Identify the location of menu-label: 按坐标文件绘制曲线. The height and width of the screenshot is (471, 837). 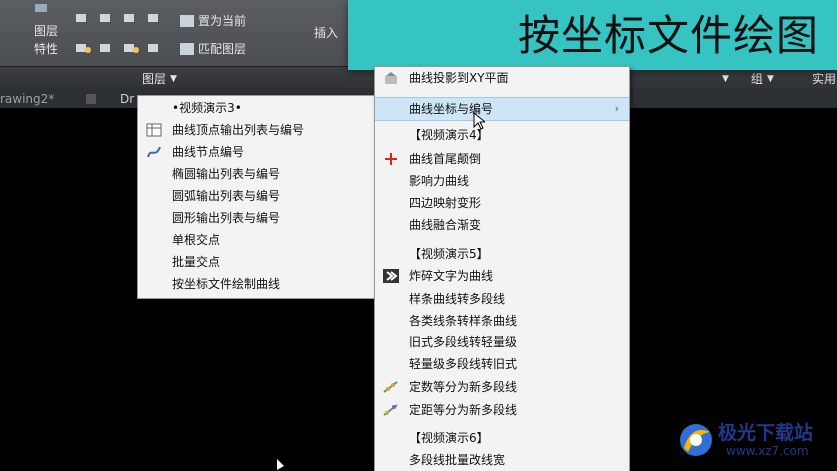
(226, 284).